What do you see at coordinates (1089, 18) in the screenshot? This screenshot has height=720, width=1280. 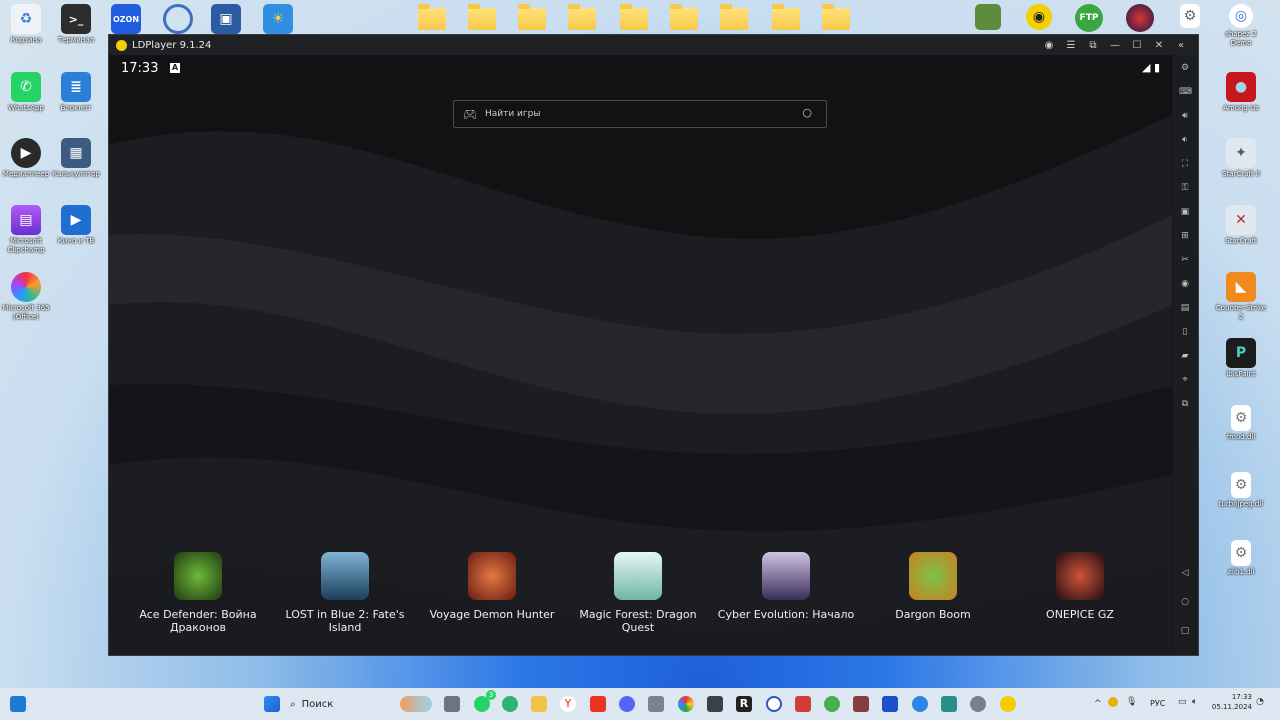 I see `desktop-icon-ftp: FTP` at bounding box center [1089, 18].